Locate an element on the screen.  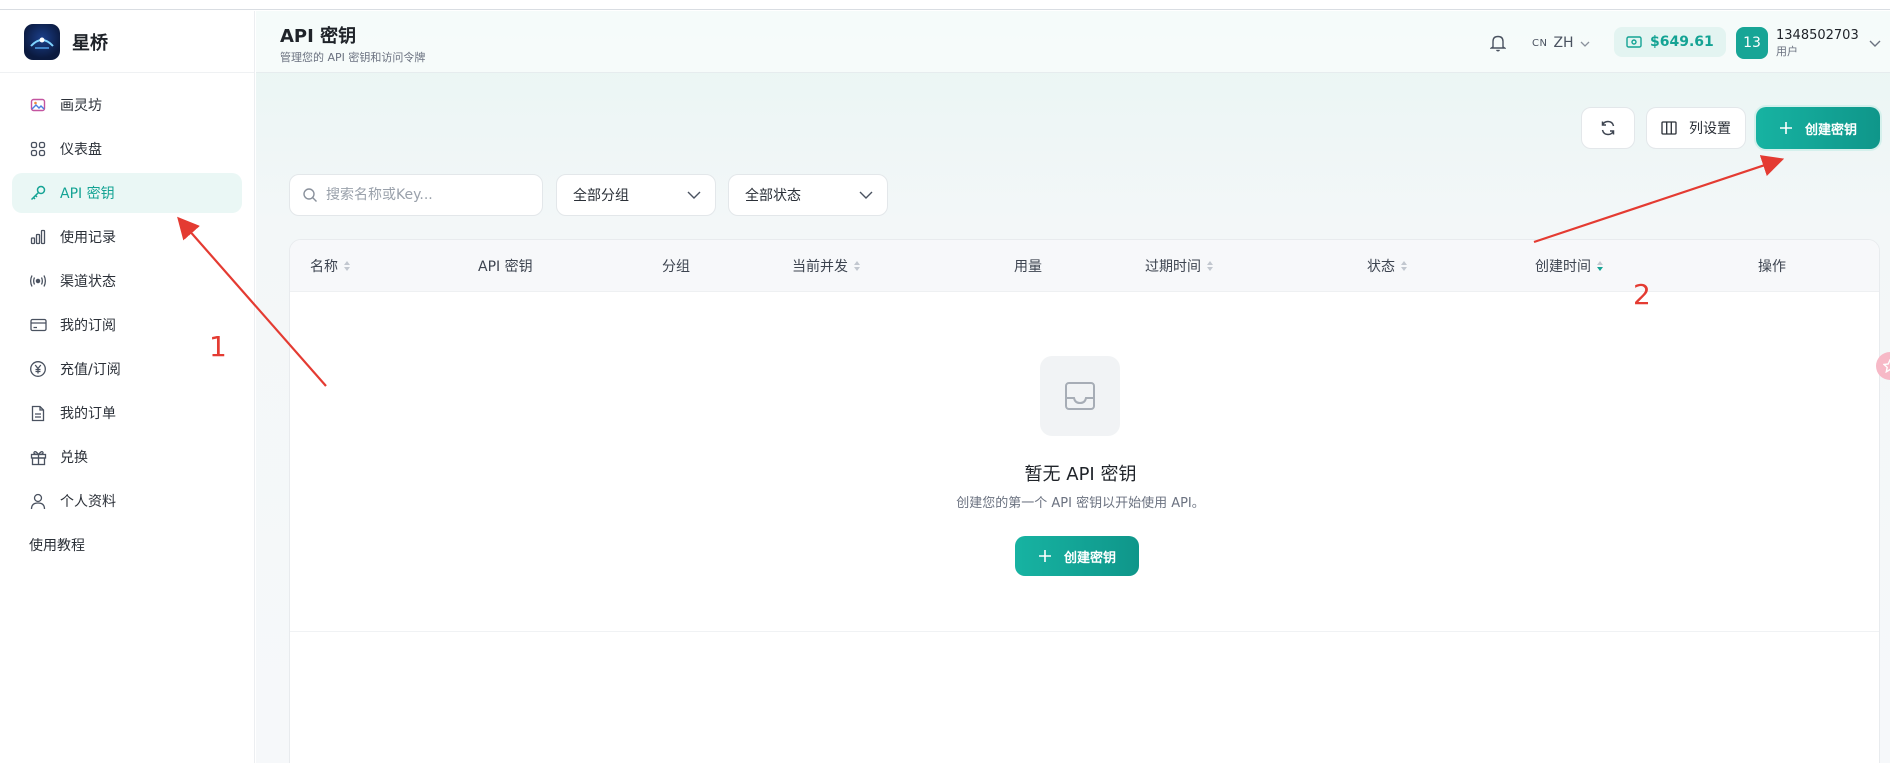
create-key-label: 创建密钥 is located at coordinates (1830, 130).